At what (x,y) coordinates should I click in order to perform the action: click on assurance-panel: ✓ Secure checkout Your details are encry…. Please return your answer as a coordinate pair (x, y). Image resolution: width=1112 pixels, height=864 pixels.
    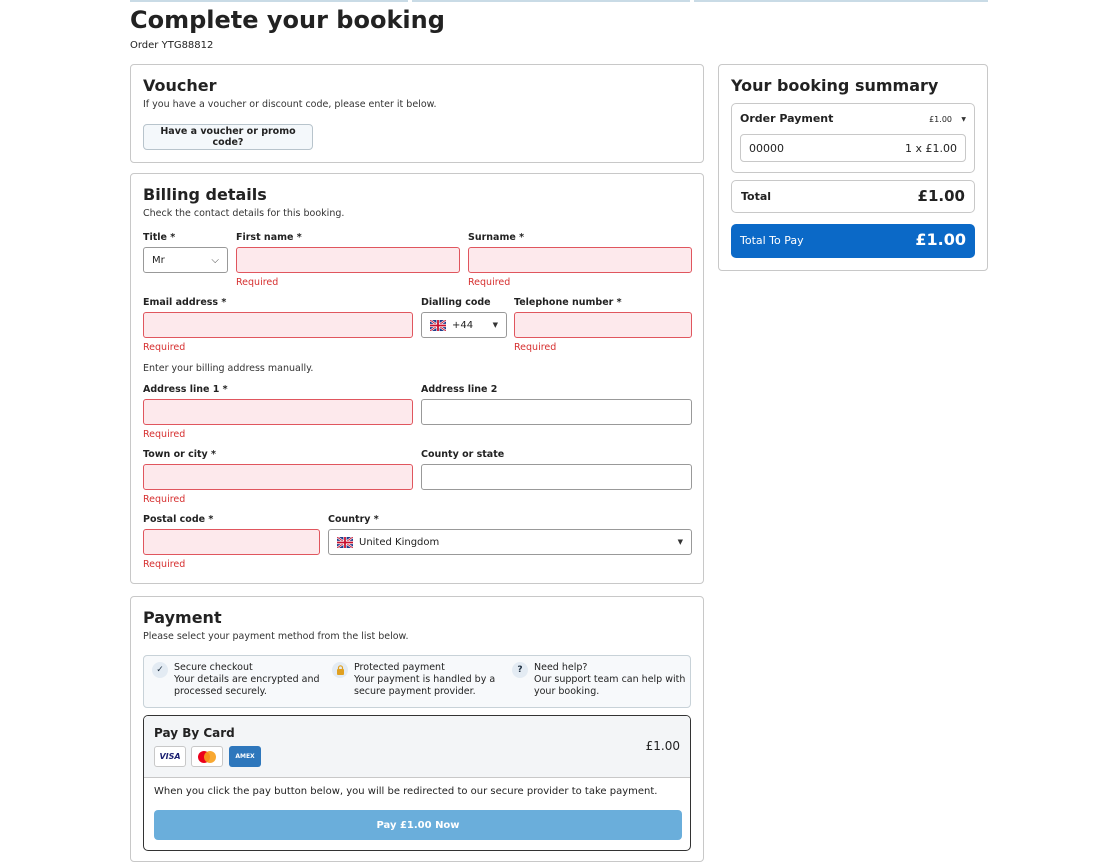
    Looking at the image, I should click on (417, 681).